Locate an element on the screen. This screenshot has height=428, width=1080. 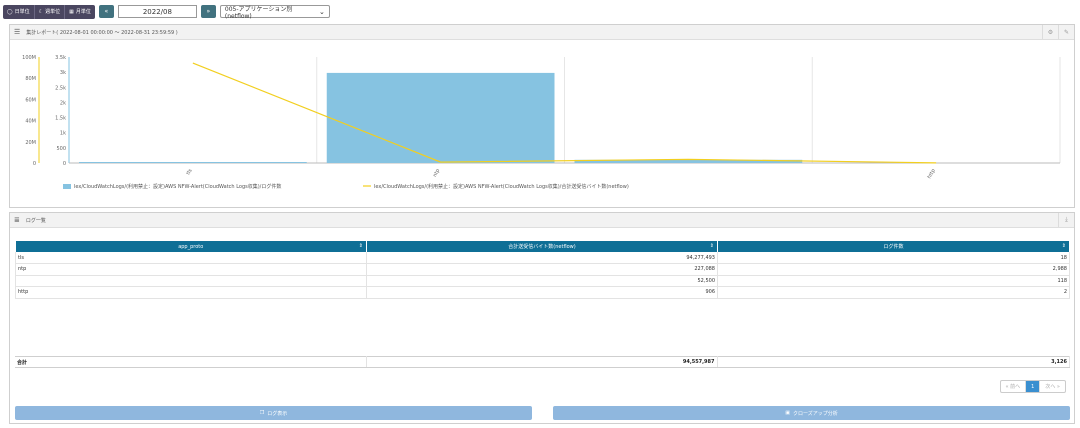
download-icon: ⤓ is located at coordinates (1066, 219).